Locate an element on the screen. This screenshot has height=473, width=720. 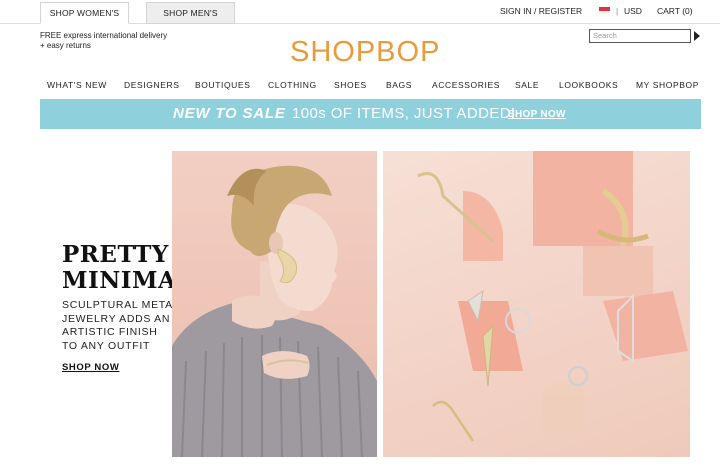
nav-item-lookbooks: LOOKBOOKS is located at coordinates (588, 85).